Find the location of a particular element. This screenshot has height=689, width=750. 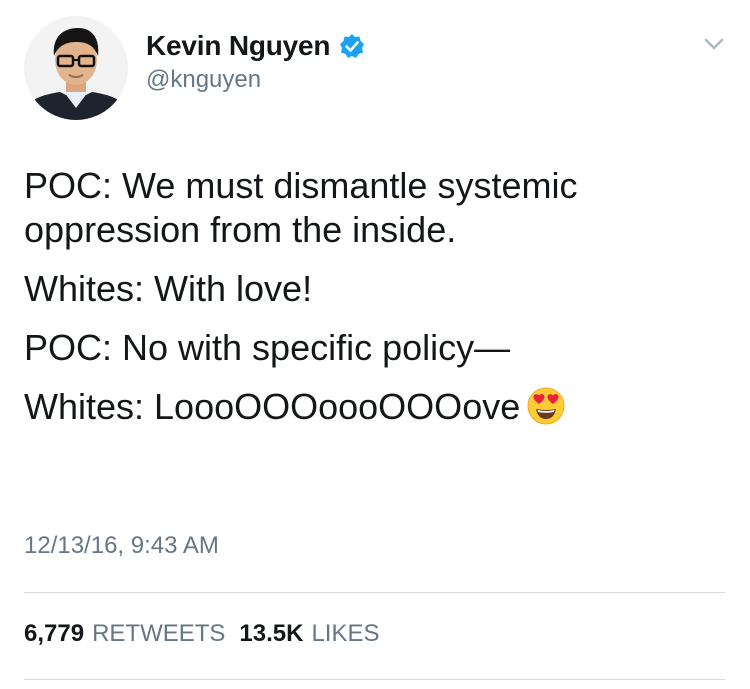

avatar-photo-icon is located at coordinates (76, 68).